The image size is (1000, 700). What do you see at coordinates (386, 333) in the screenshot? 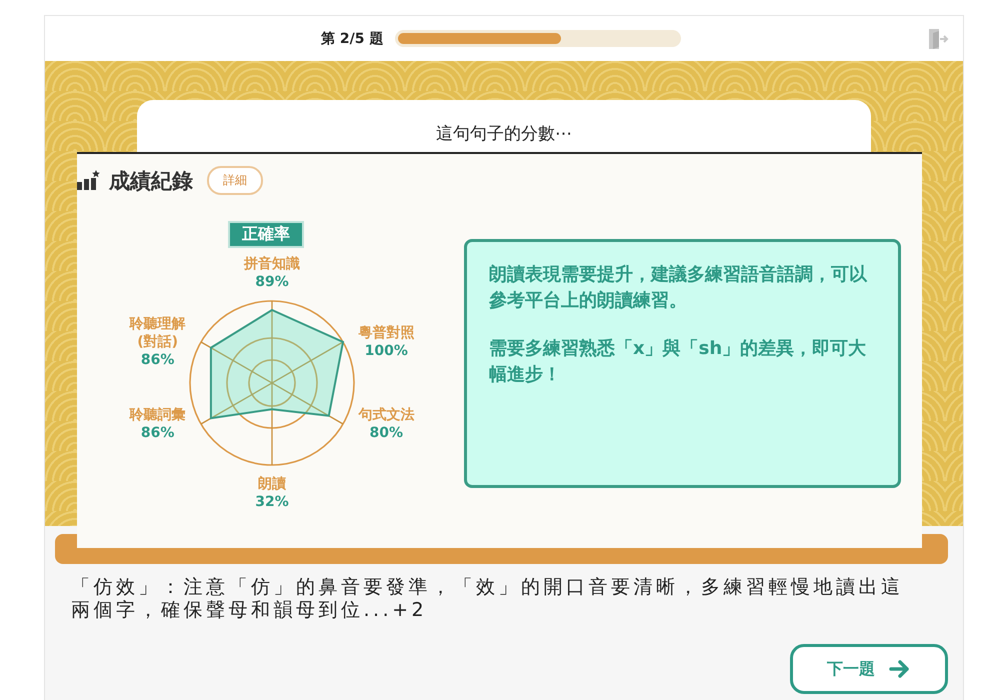
I see `axis-label: 粵普對照` at bounding box center [386, 333].